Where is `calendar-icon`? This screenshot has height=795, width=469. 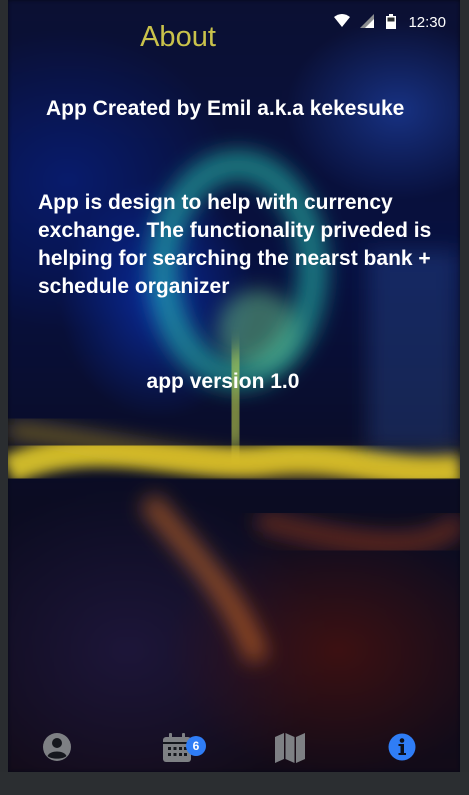 calendar-icon is located at coordinates (177, 750).